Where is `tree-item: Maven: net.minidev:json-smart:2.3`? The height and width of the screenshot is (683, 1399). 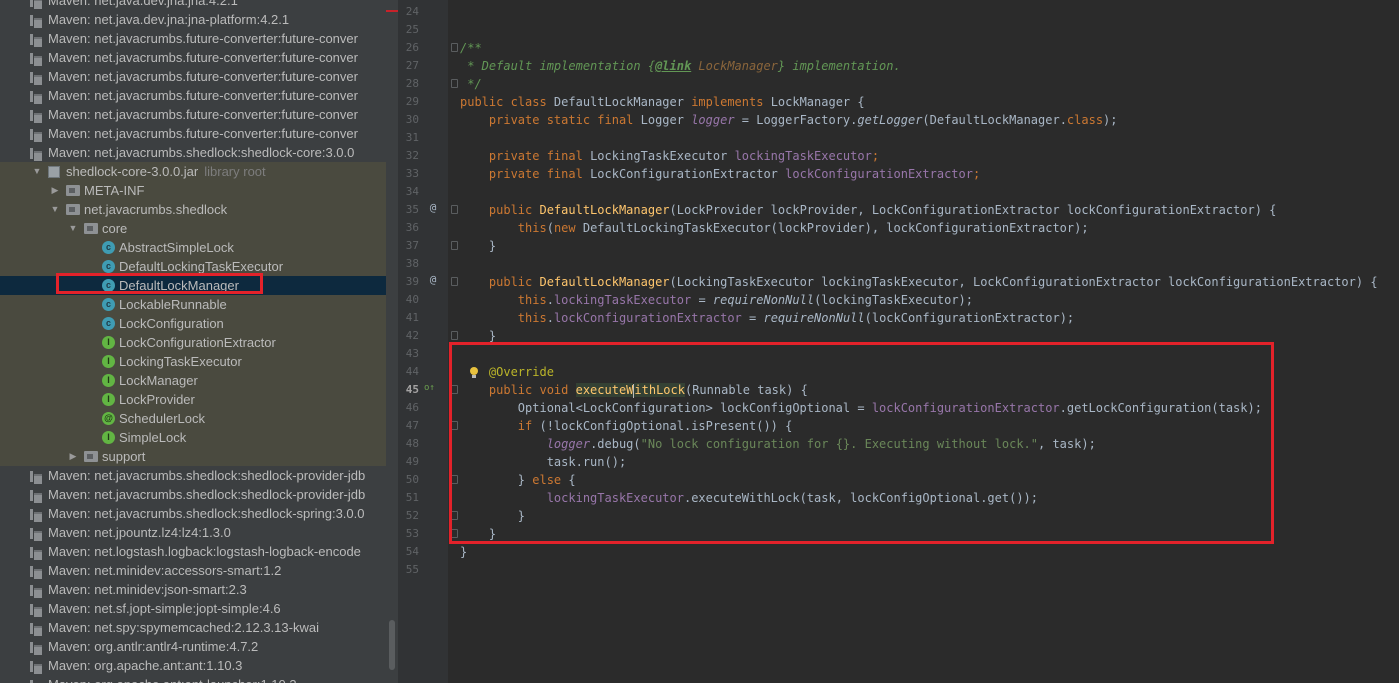
tree-item: Maven: net.minidev:json-smart:2.3 is located at coordinates (193, 589).